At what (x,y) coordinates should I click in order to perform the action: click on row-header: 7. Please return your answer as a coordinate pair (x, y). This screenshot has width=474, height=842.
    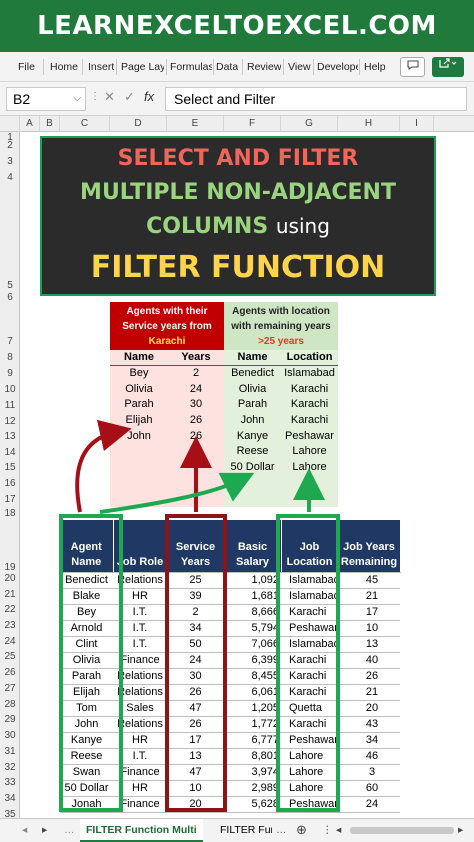
    Looking at the image, I should click on (10, 341).